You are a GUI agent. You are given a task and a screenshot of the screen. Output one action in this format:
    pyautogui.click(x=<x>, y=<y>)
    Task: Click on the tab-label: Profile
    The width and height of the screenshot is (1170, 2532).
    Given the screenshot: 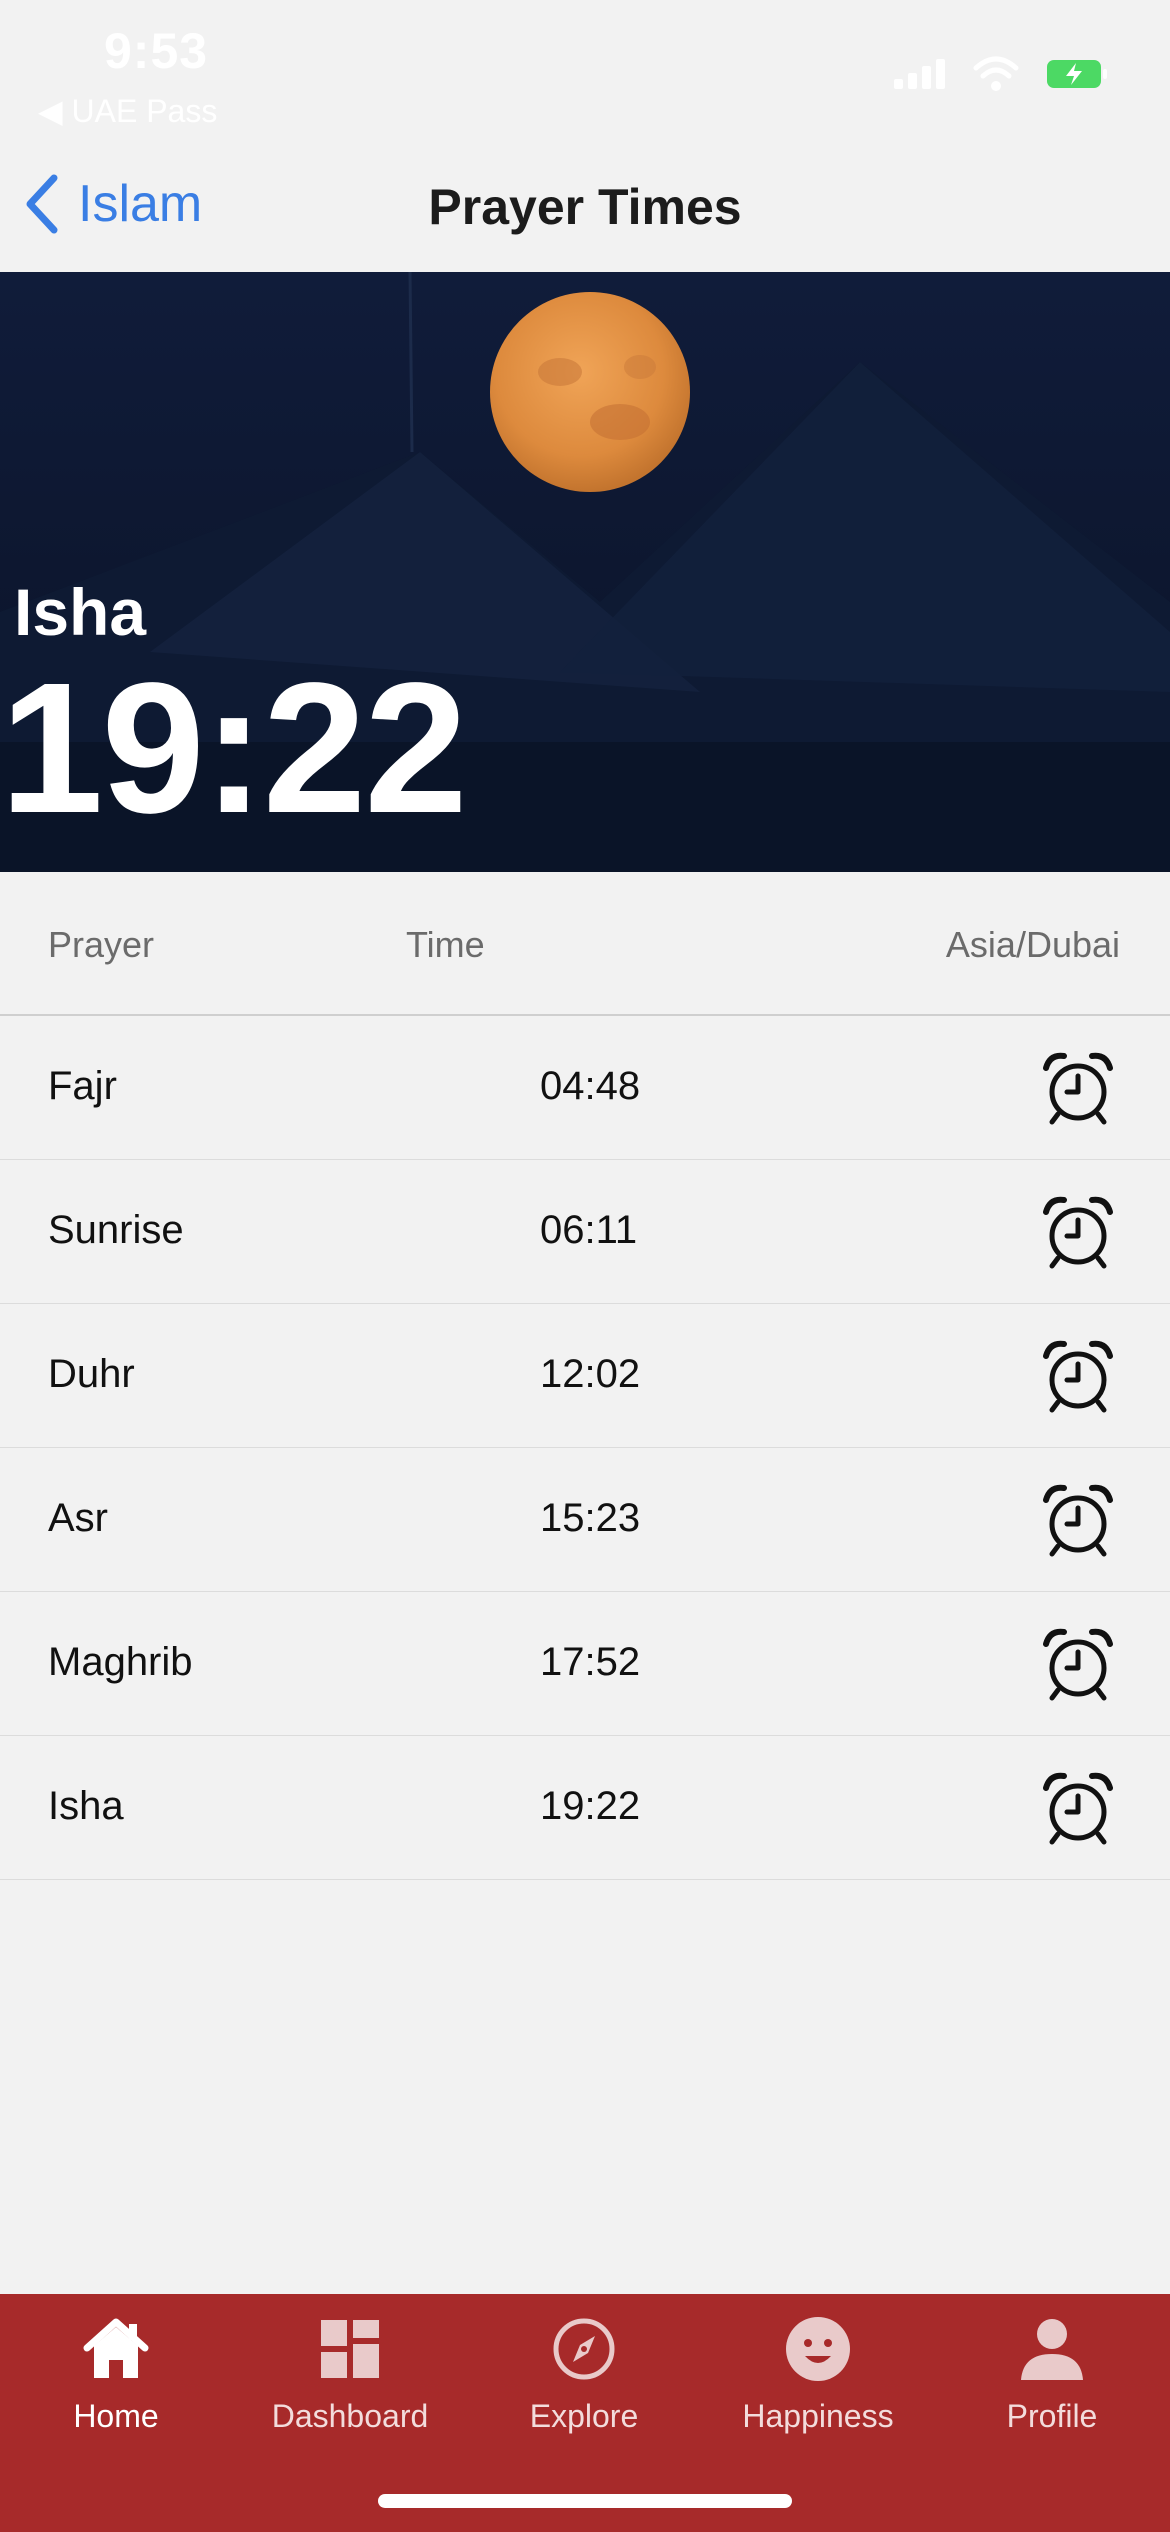 What is the action you would take?
    pyautogui.click(x=1052, y=2416)
    